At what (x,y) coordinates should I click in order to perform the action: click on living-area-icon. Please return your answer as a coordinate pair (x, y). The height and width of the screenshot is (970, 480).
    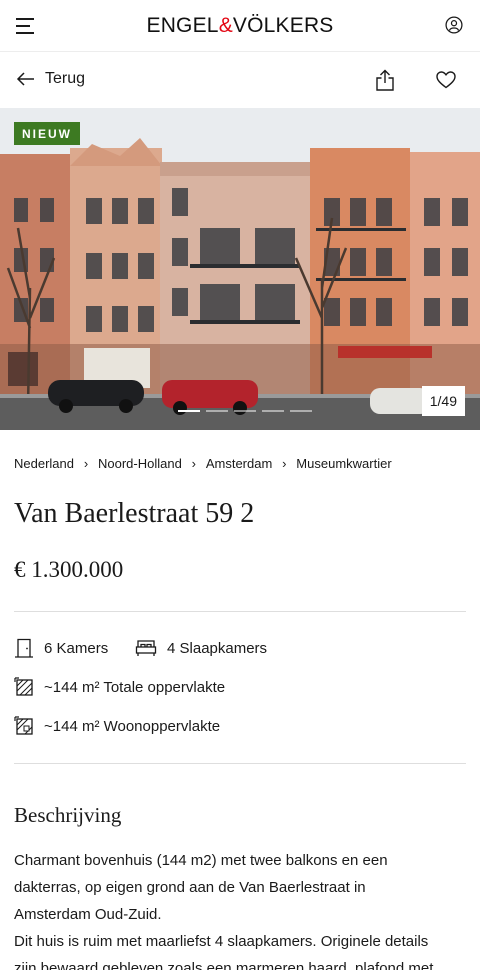
    Looking at the image, I should click on (23, 725).